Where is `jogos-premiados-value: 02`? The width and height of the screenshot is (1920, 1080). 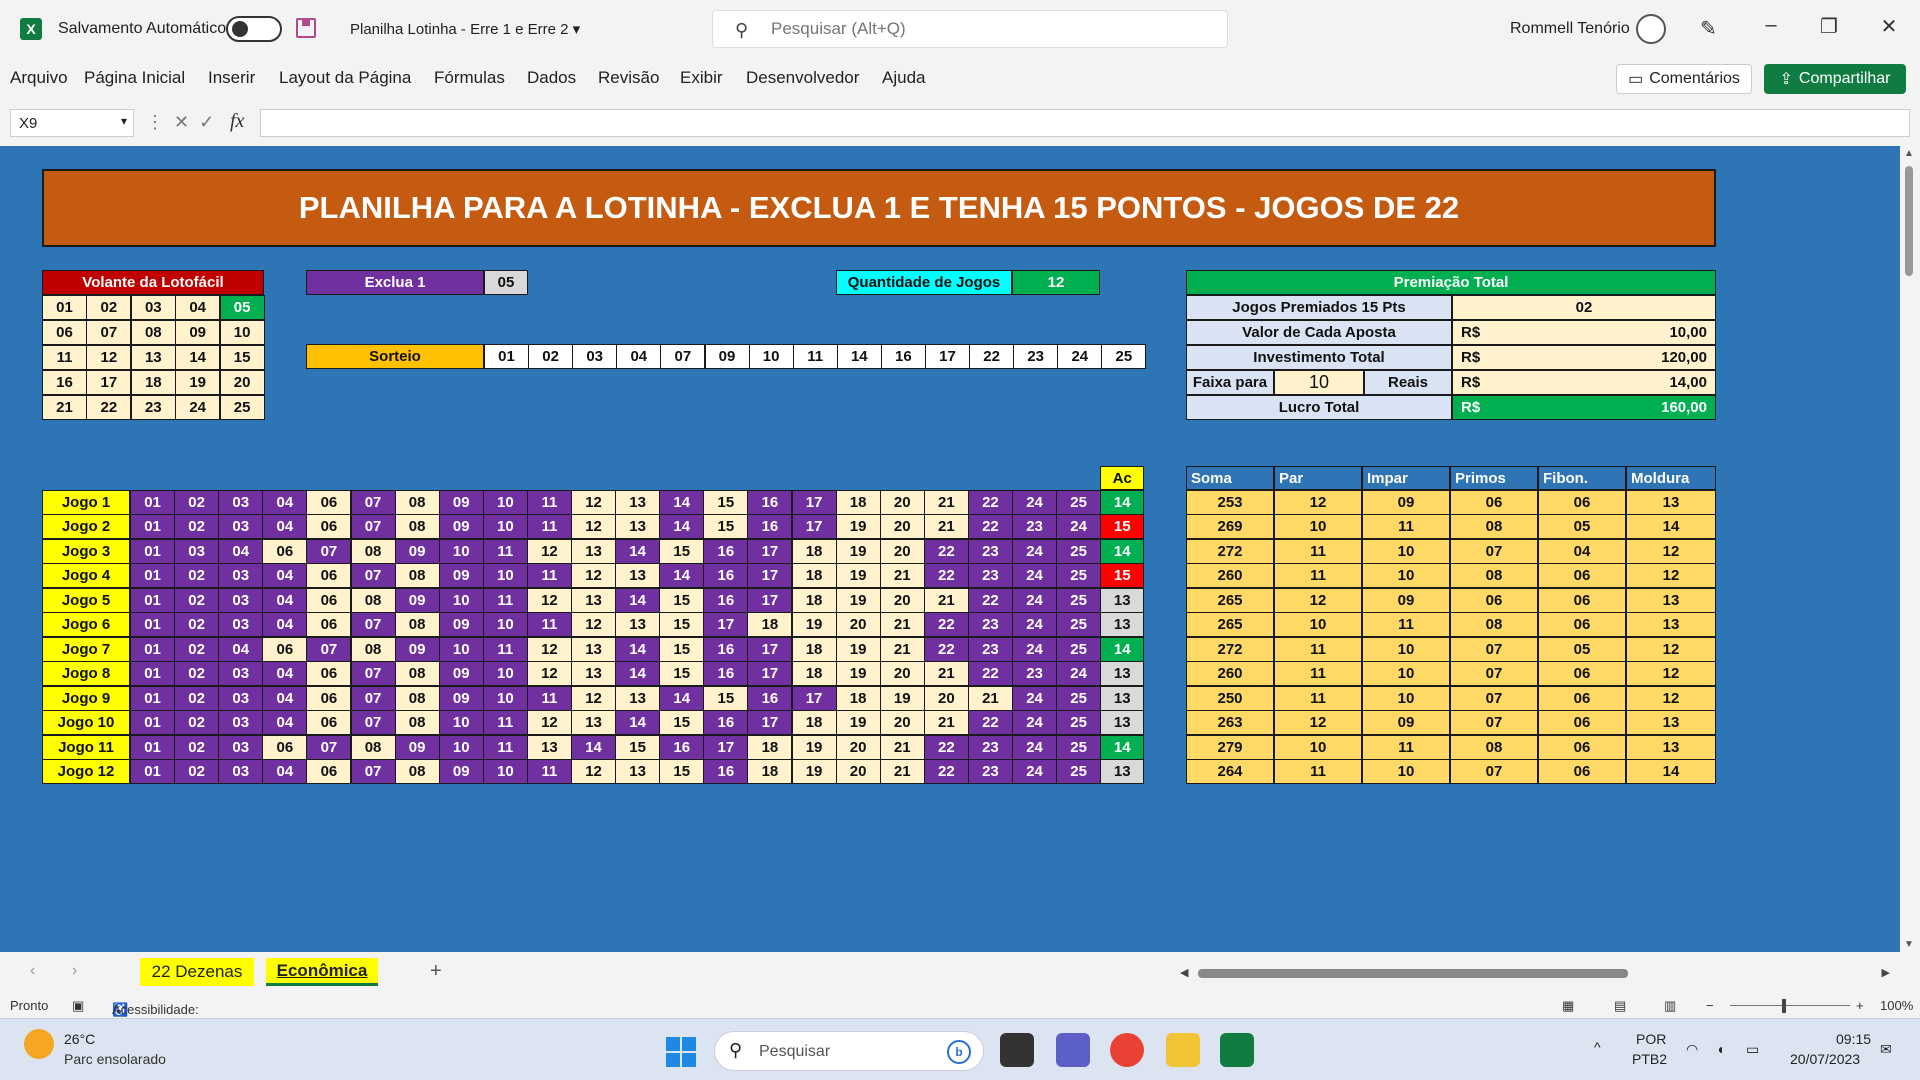 jogos-premiados-value: 02 is located at coordinates (1584, 307).